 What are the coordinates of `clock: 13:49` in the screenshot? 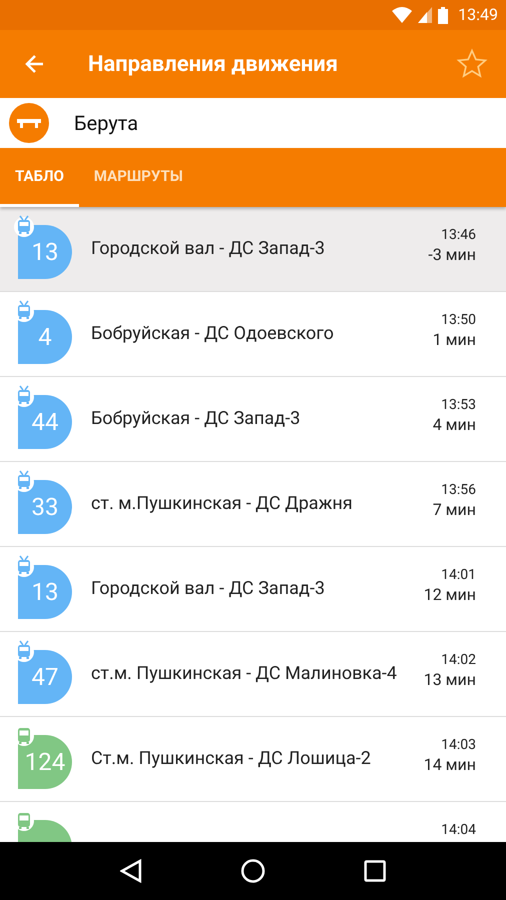 It's located at (478, 15).